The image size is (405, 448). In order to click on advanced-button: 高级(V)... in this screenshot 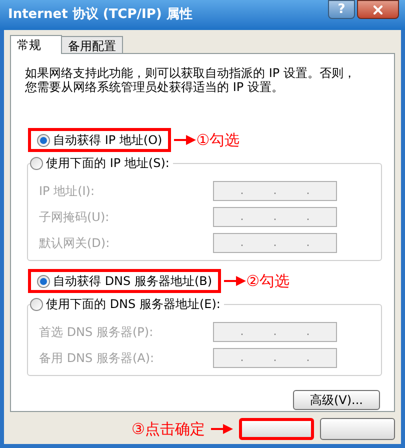, I will do `click(336, 400)`.